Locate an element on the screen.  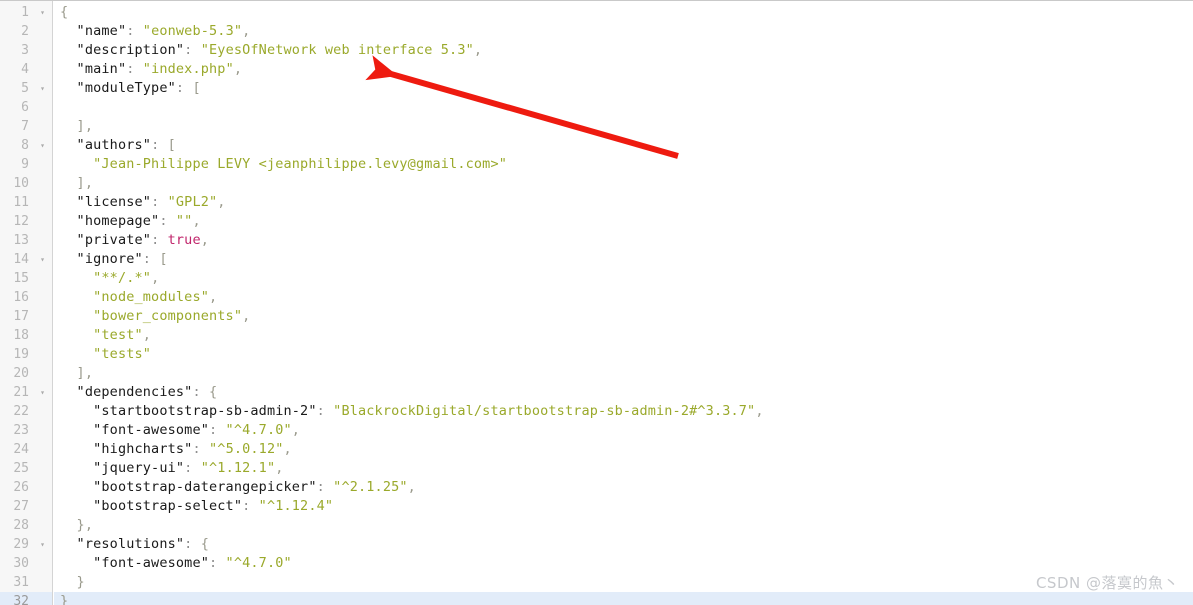
token-key: "moduleType" is located at coordinates (118, 88).